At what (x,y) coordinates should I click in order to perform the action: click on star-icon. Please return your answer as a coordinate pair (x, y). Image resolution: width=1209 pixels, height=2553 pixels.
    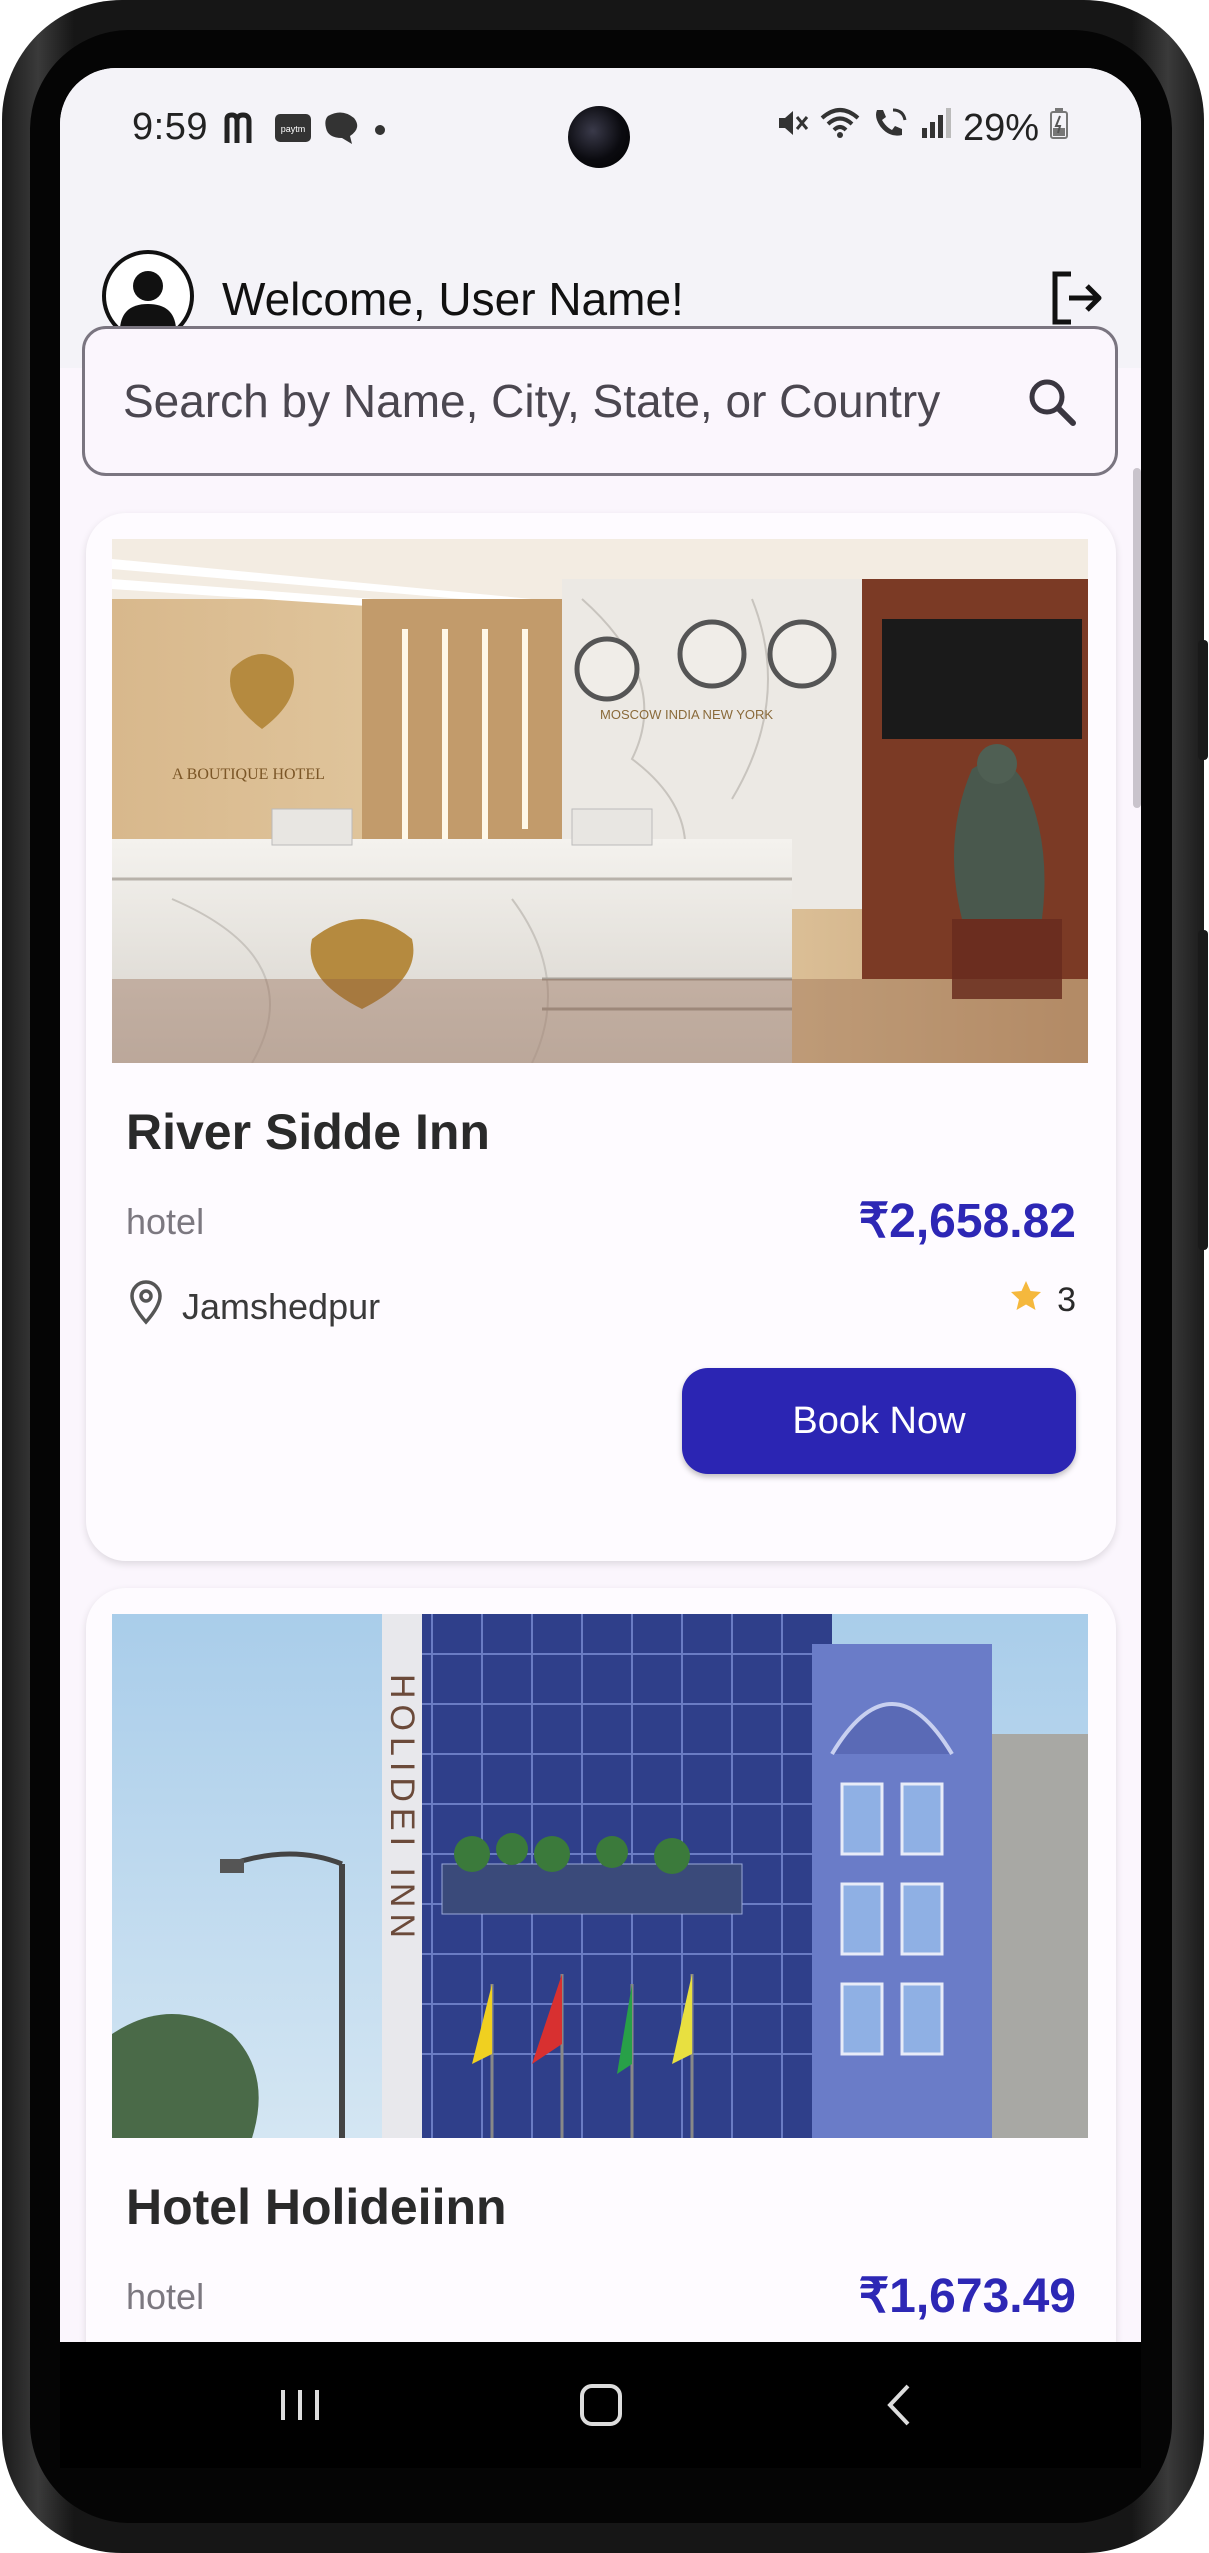
    Looking at the image, I should click on (1026, 1300).